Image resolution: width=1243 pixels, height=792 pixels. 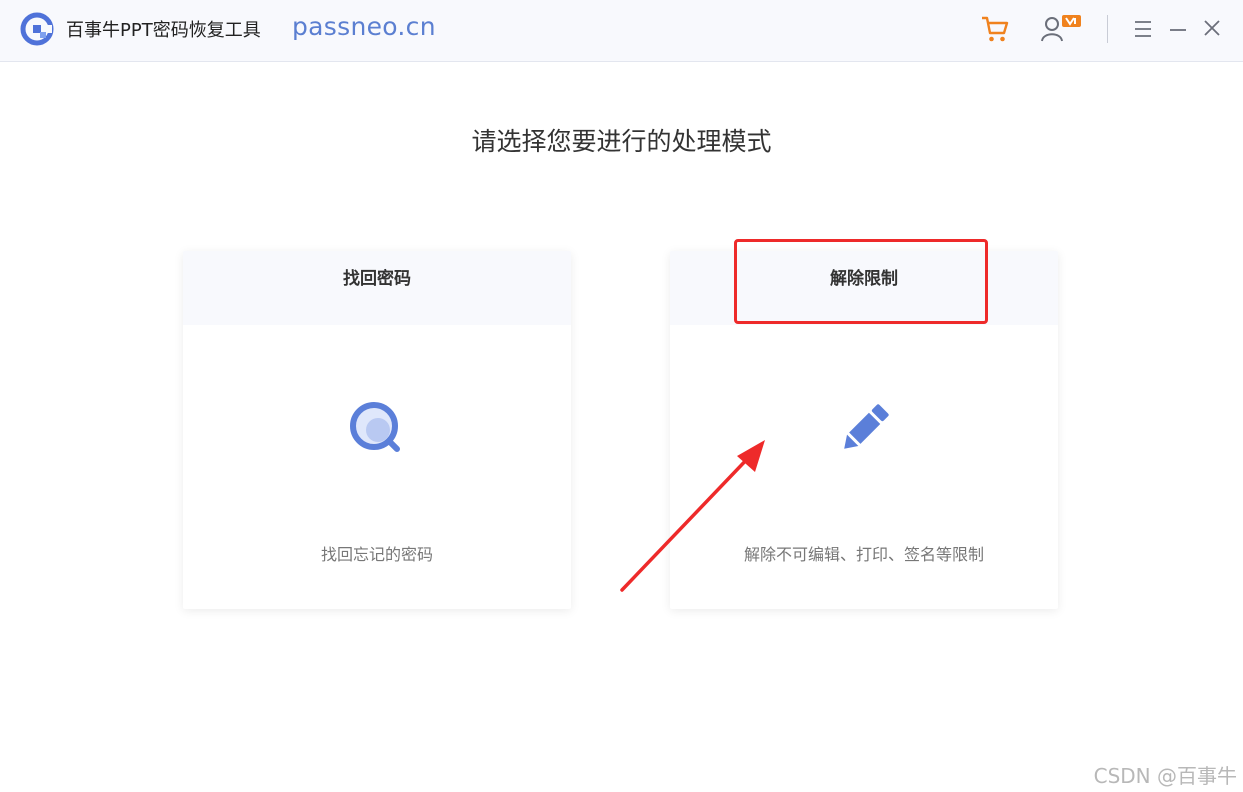 I want to click on user-vip-icon, so click(x=1062, y=29).